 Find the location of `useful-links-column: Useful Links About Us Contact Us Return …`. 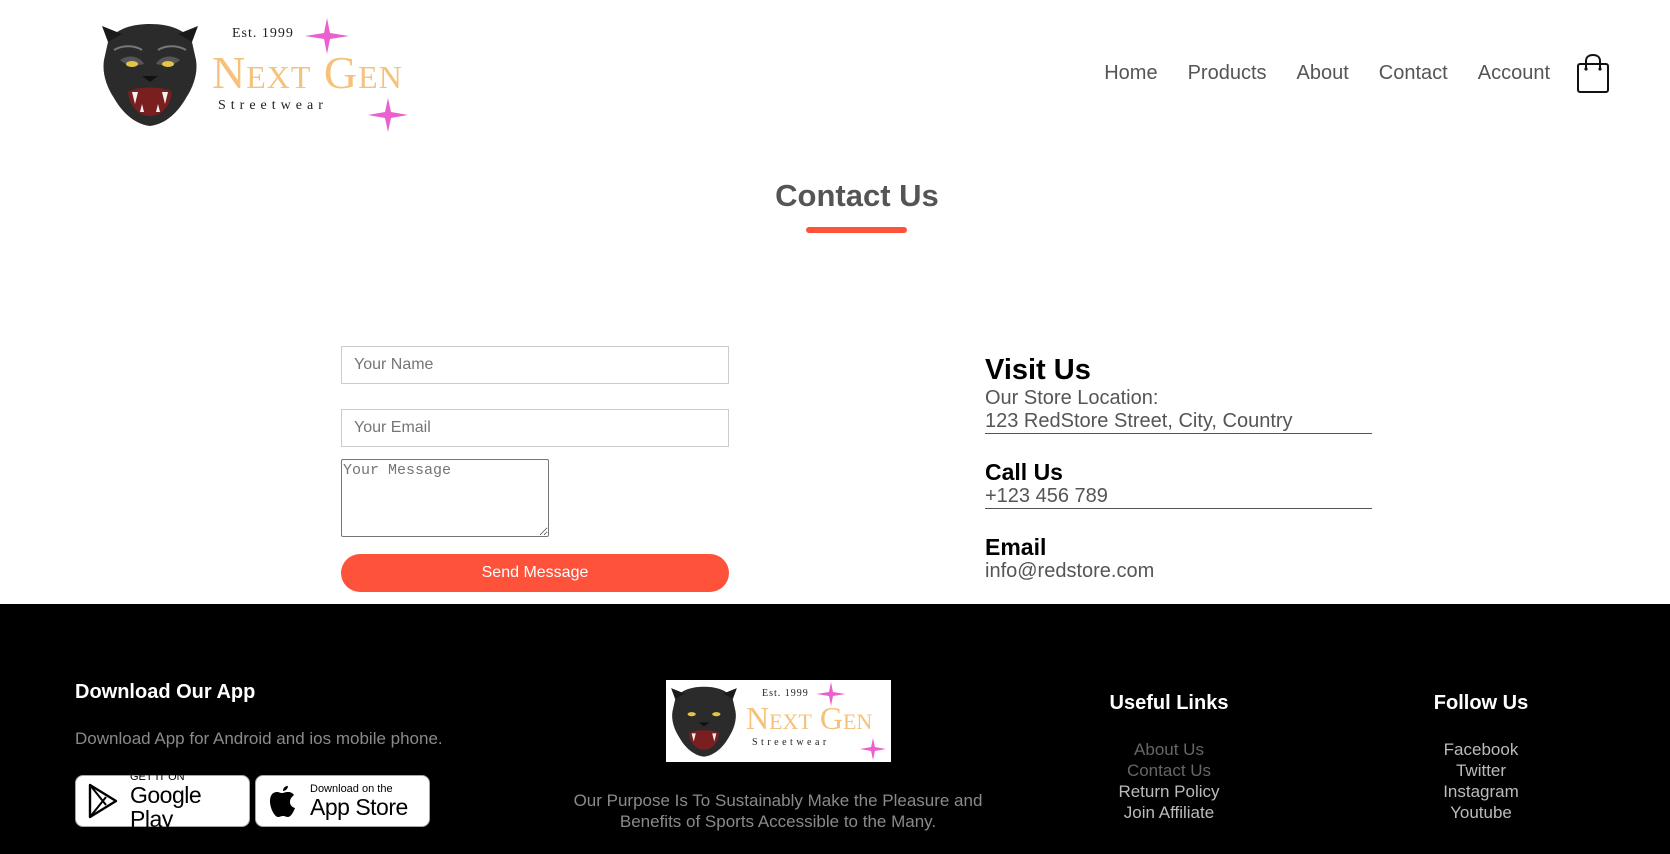

useful-links-column: Useful Links About Us Contact Us Return … is located at coordinates (1169, 757).